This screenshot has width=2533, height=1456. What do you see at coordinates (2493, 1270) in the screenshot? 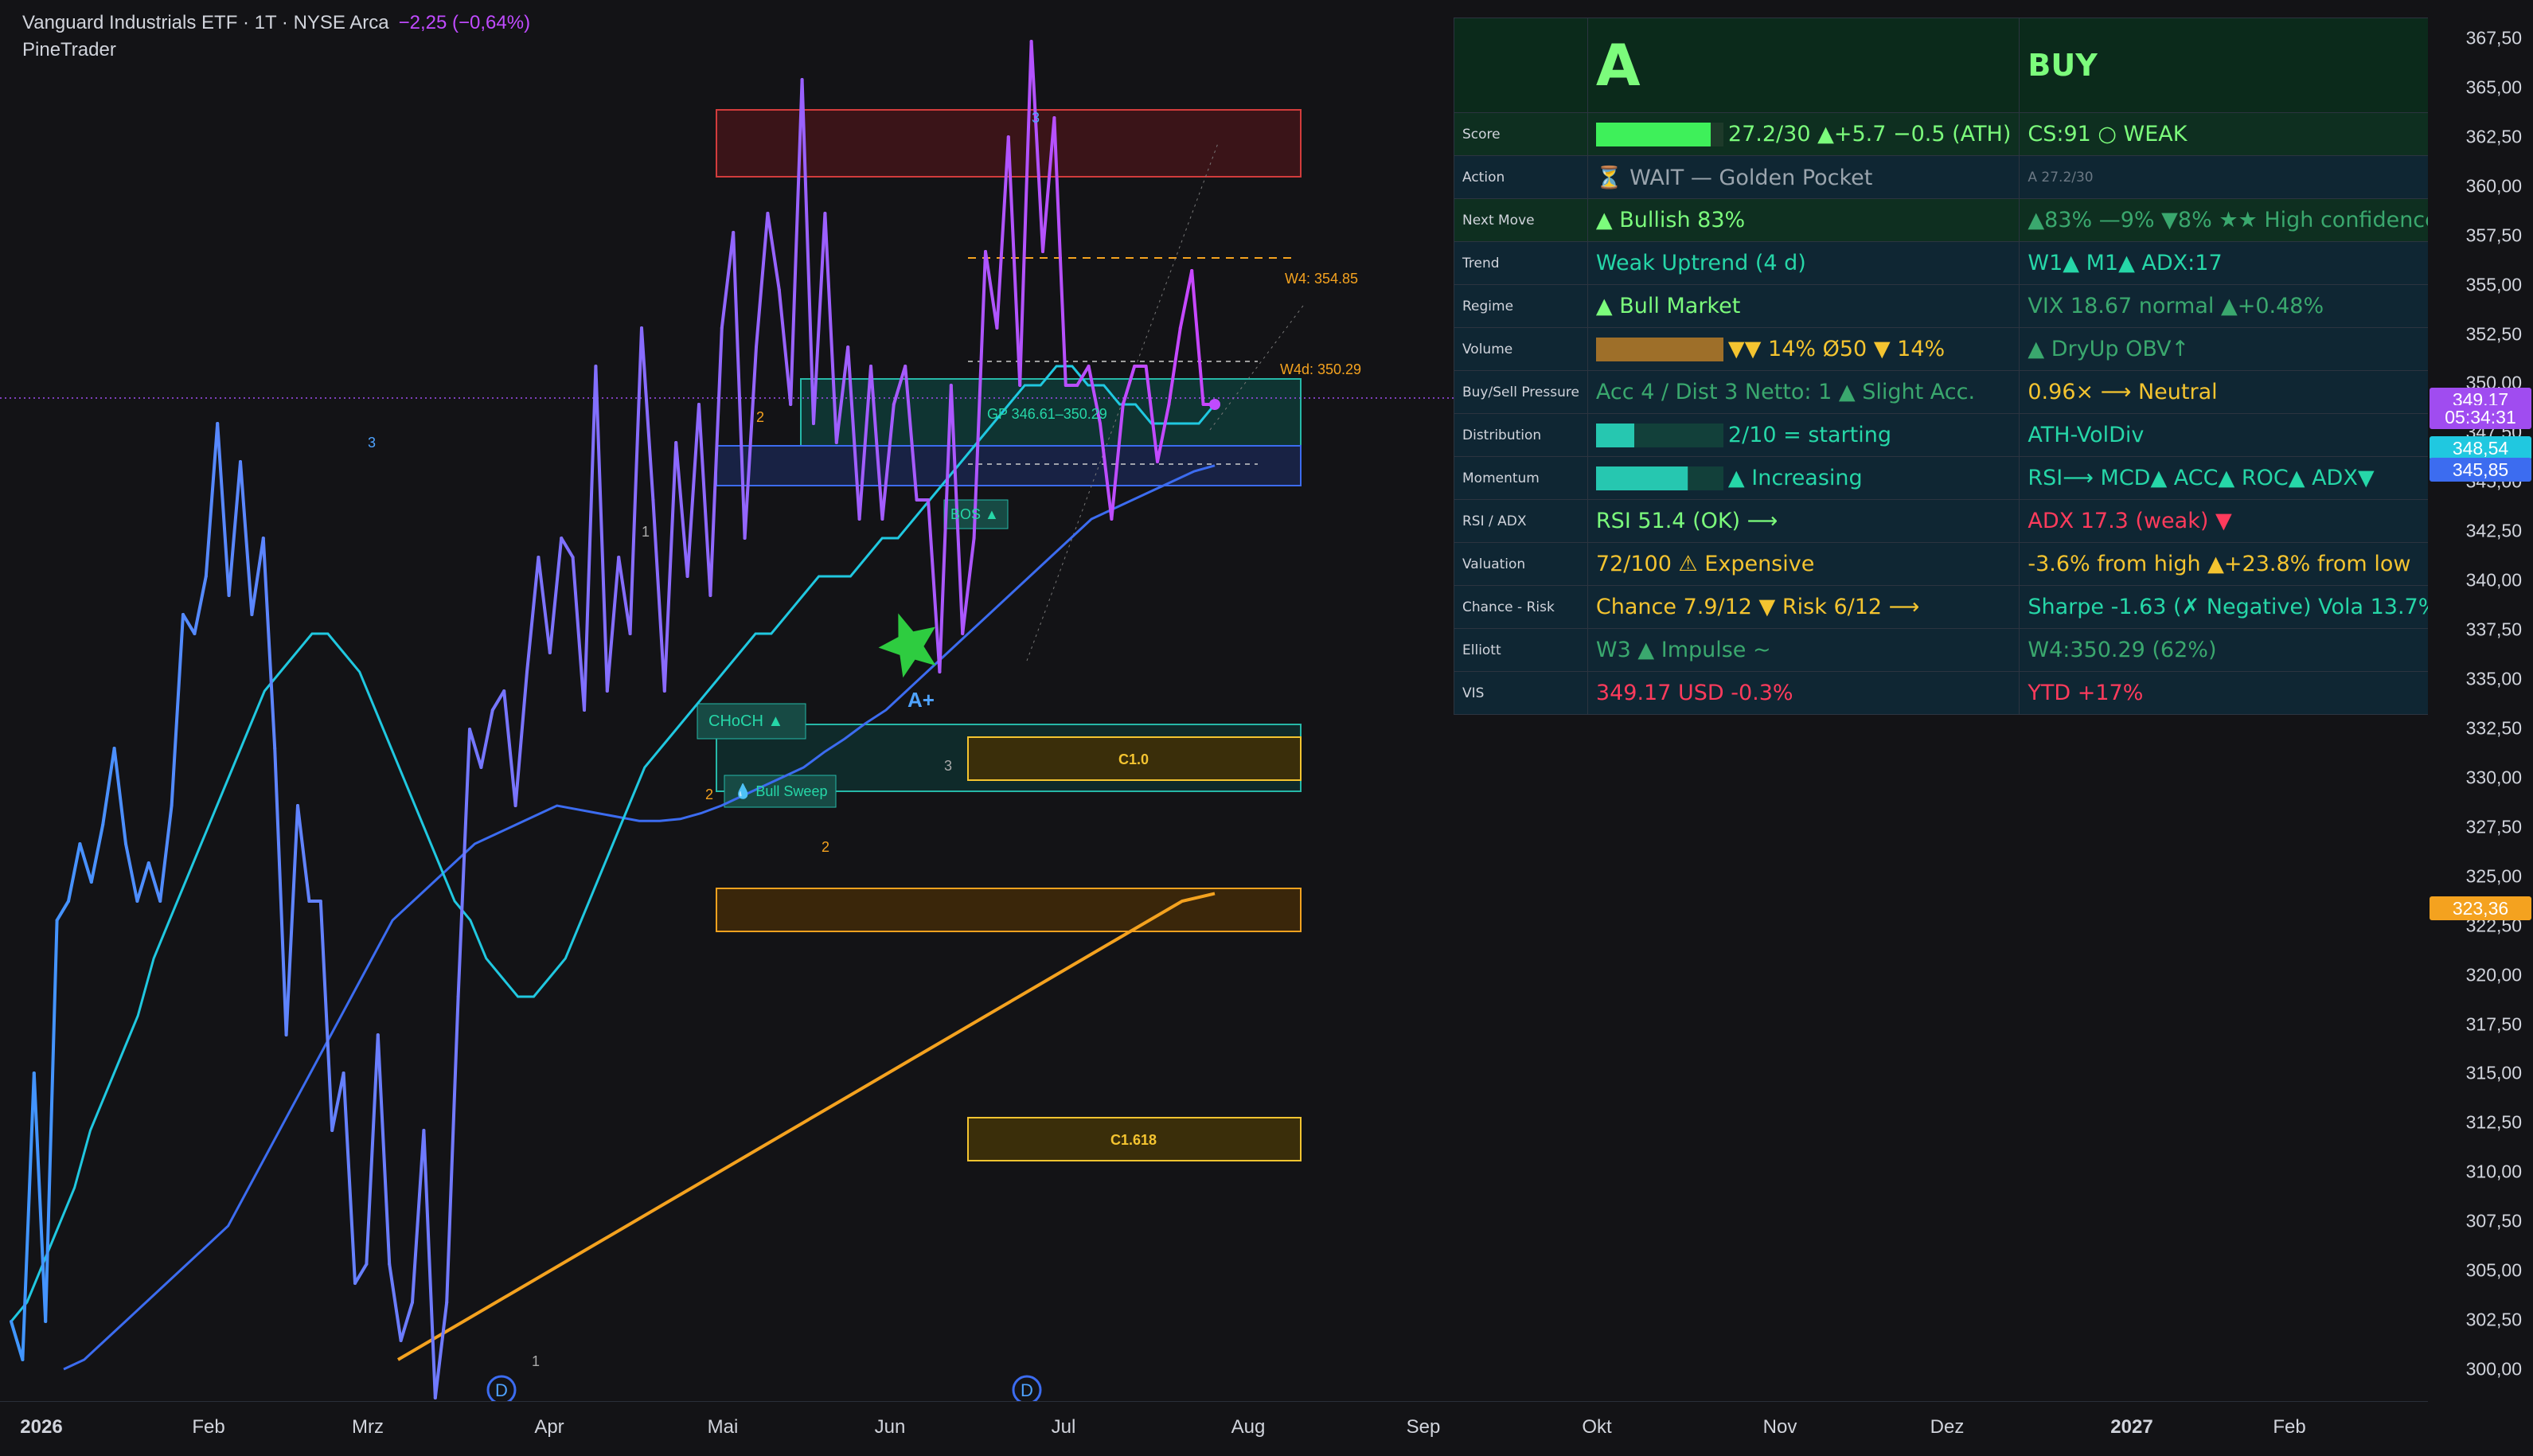
I see `price-tick: 305,00` at bounding box center [2493, 1270].